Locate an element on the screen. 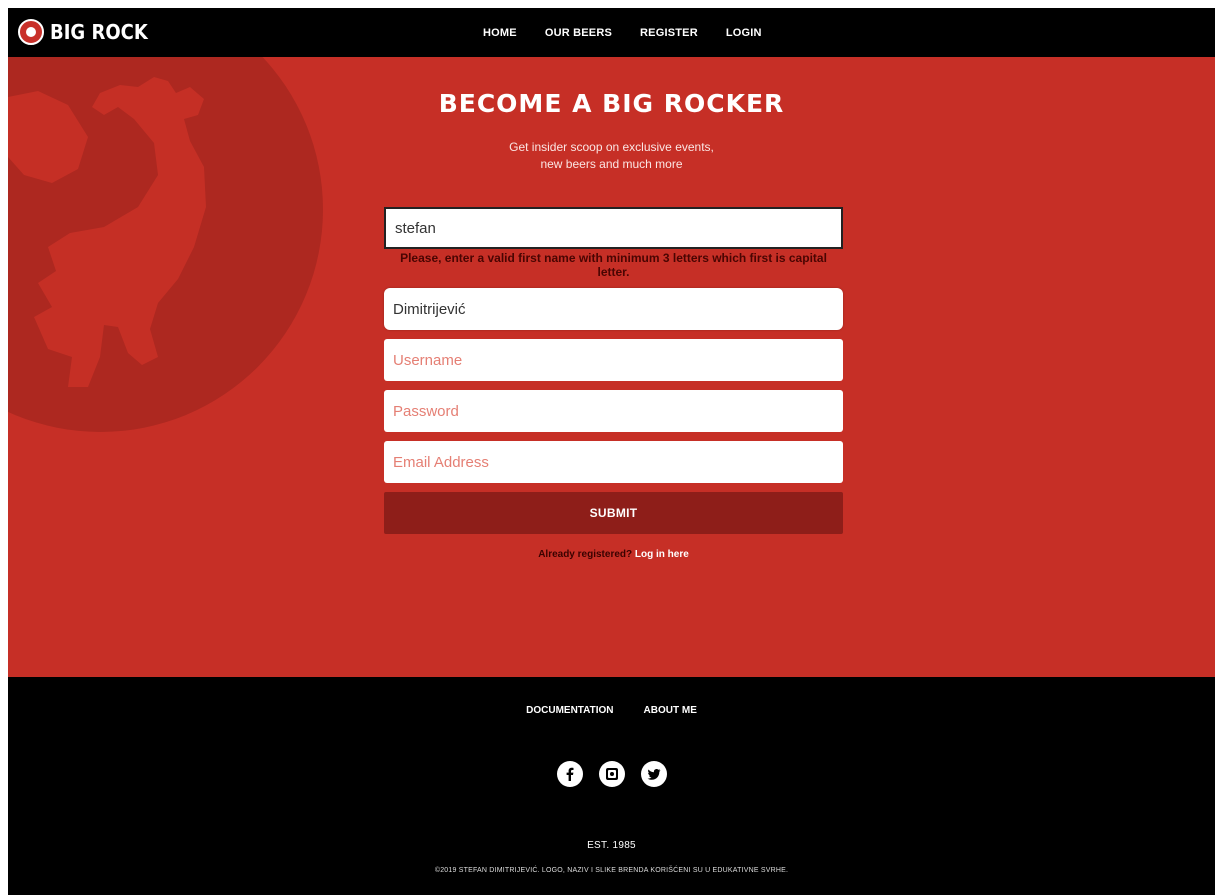  instagram-icon is located at coordinates (611, 774).